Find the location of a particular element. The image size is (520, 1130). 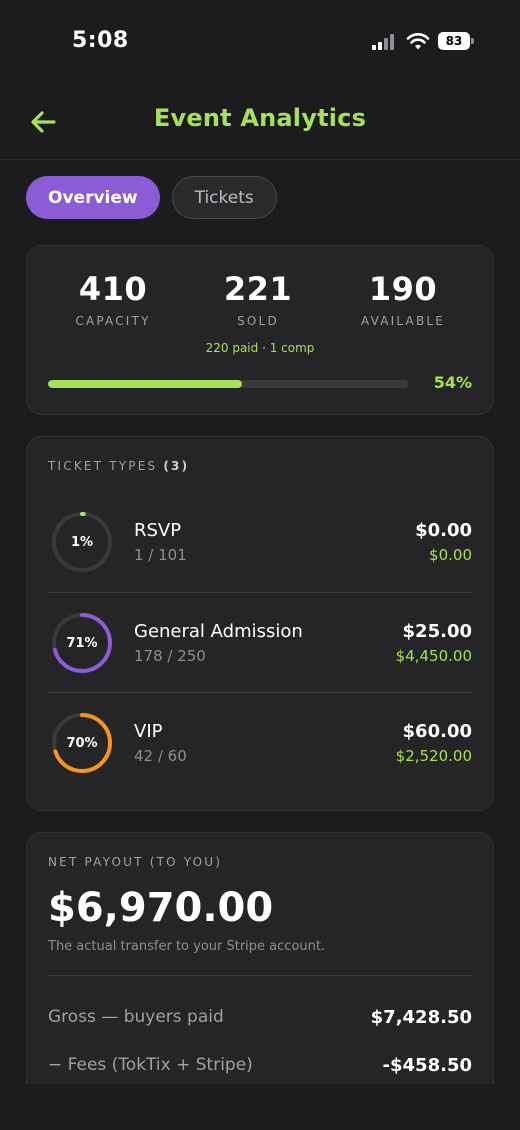

sold-label: SOLD is located at coordinates (258, 321).